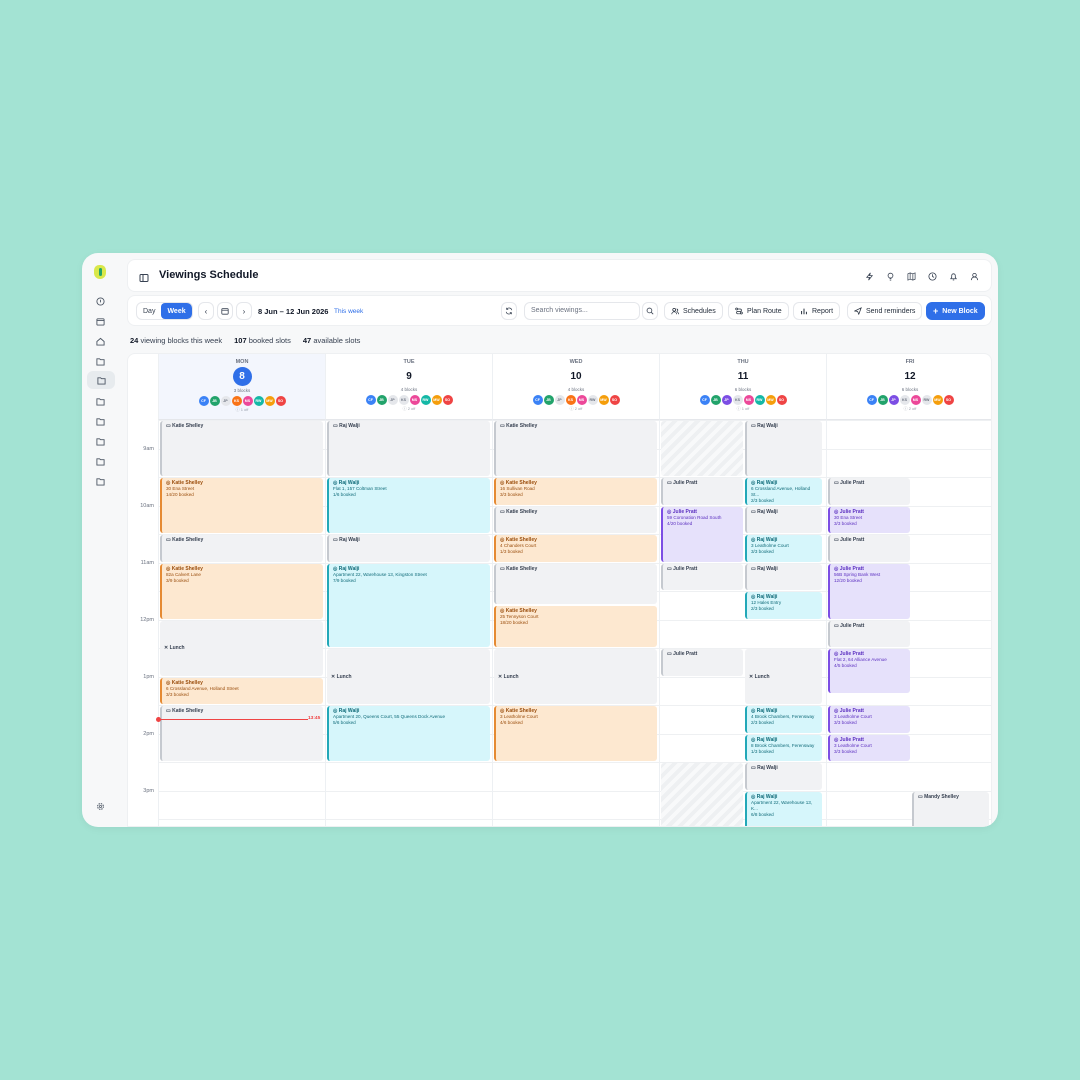  What do you see at coordinates (101, 380) in the screenshot?
I see `folder-icon-active` at bounding box center [101, 380].